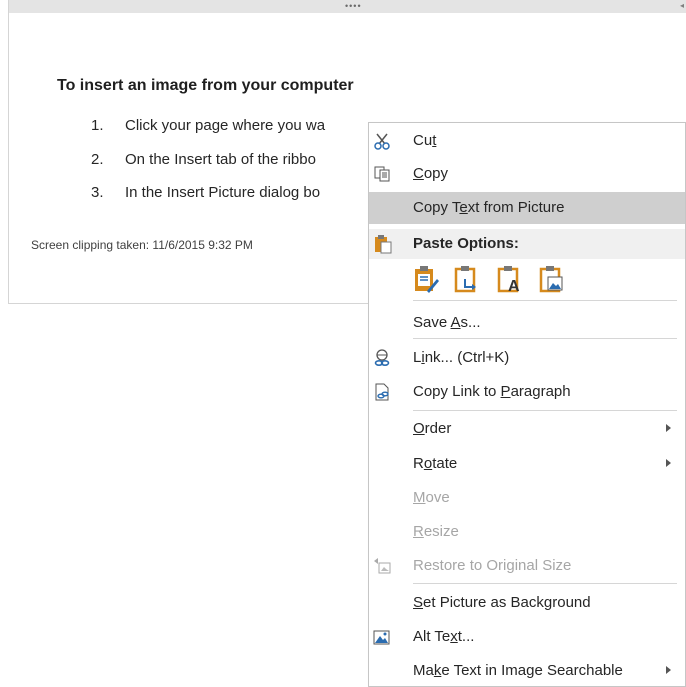  What do you see at coordinates (142, 245) in the screenshot?
I see `clipping-caption: Screen clipping taken: 11/6/2015 9:32 PM` at bounding box center [142, 245].